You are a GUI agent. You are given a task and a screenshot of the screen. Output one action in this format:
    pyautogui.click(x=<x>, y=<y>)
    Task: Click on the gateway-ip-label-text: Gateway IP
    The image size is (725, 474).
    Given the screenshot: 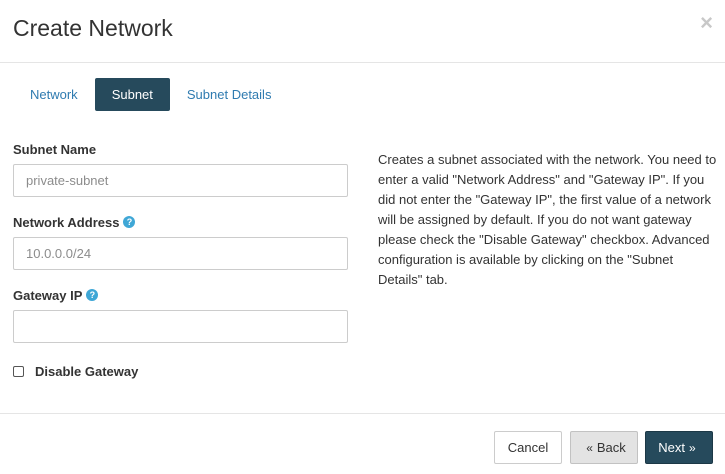 What is the action you would take?
    pyautogui.click(x=48, y=295)
    